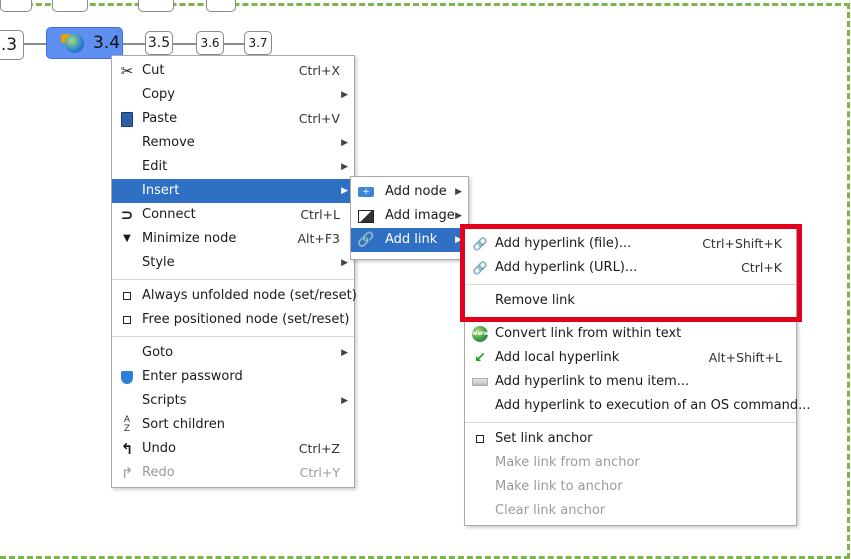 The width and height of the screenshot is (851, 559). Describe the element at coordinates (480, 334) in the screenshot. I see `www-globe-icon: www` at that location.